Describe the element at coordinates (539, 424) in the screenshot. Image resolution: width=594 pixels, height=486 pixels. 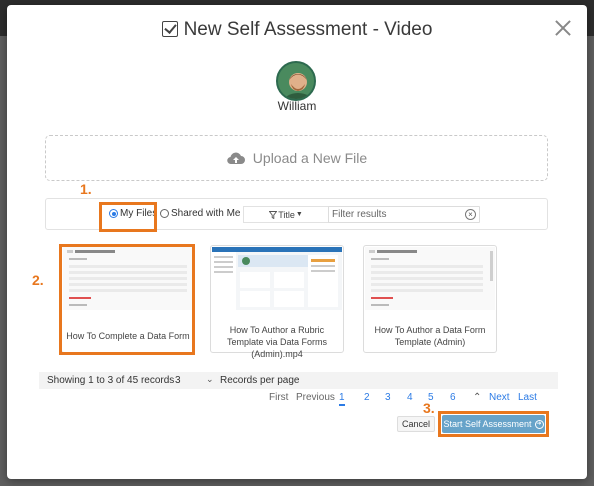
I see `arrow-right-circle-icon: ➜` at that location.